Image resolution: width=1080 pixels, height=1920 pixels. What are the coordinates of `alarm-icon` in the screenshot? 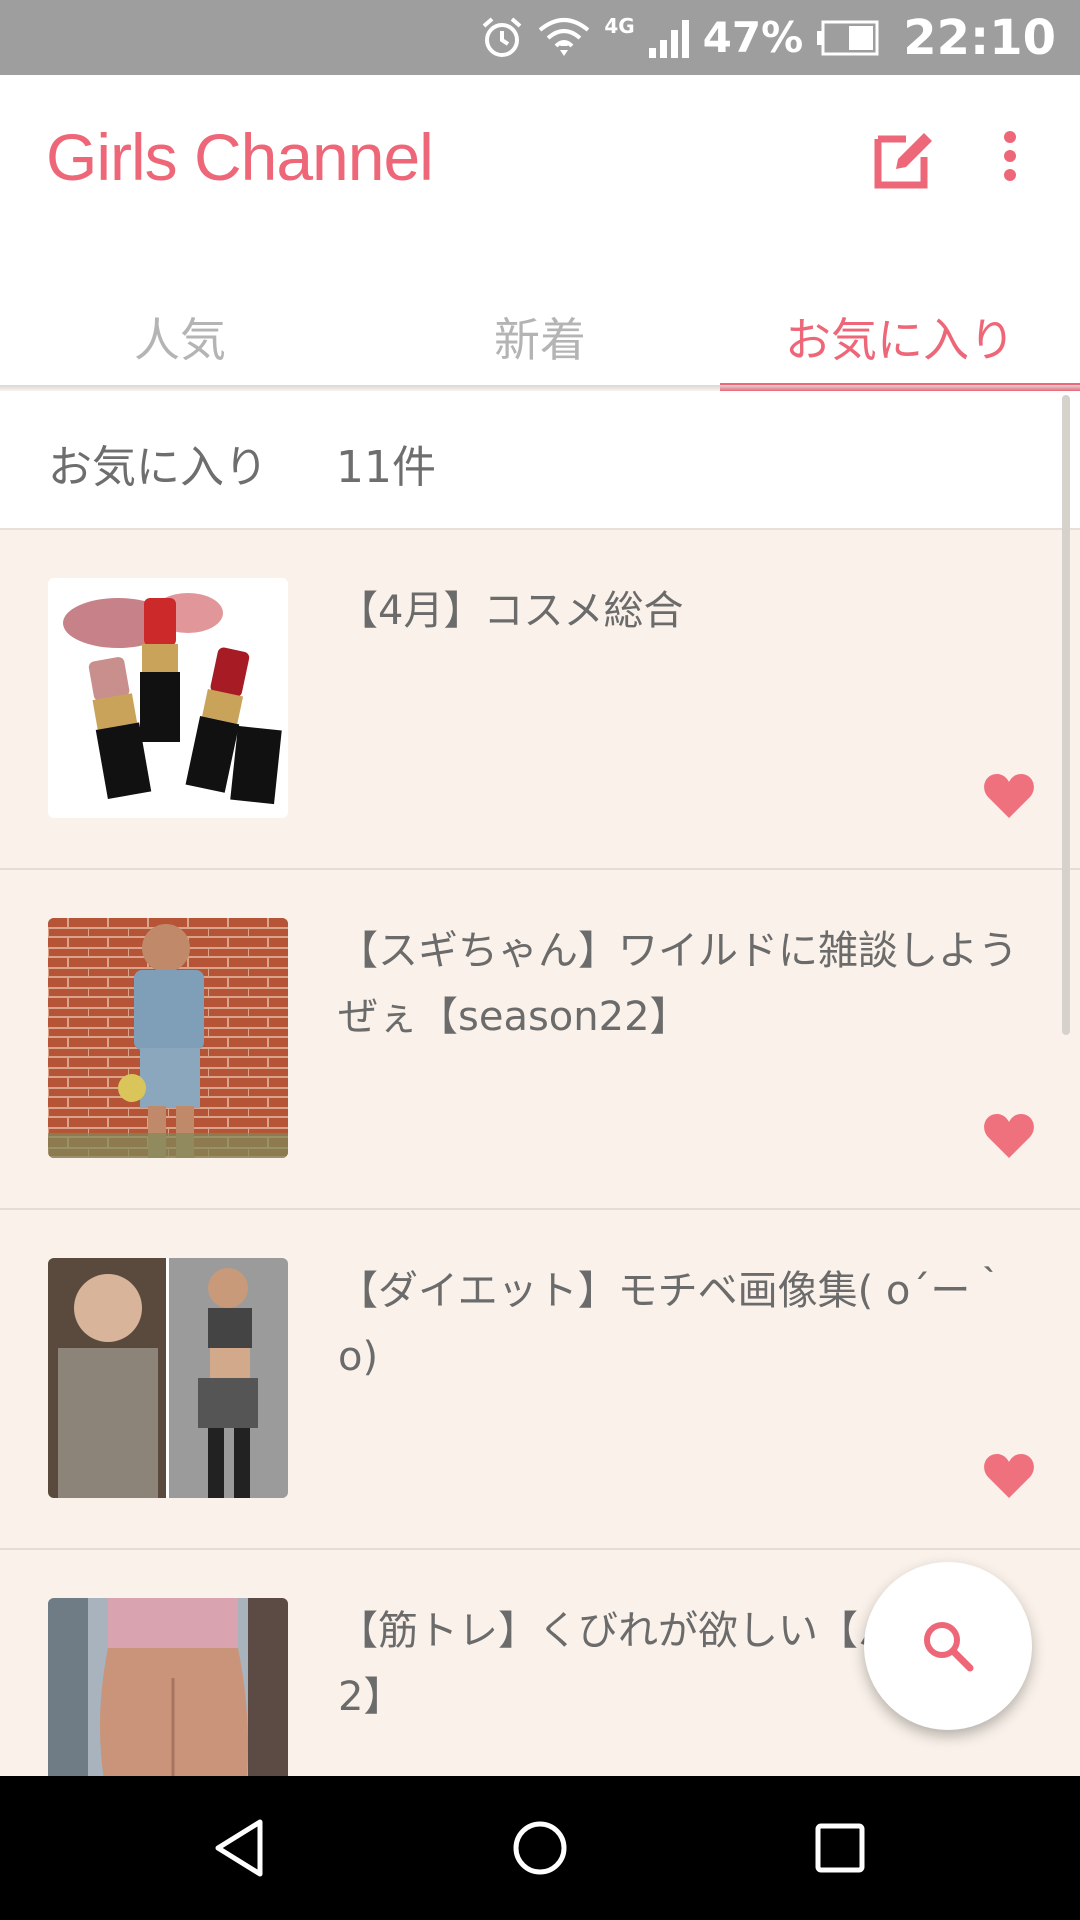 It's located at (502, 36).